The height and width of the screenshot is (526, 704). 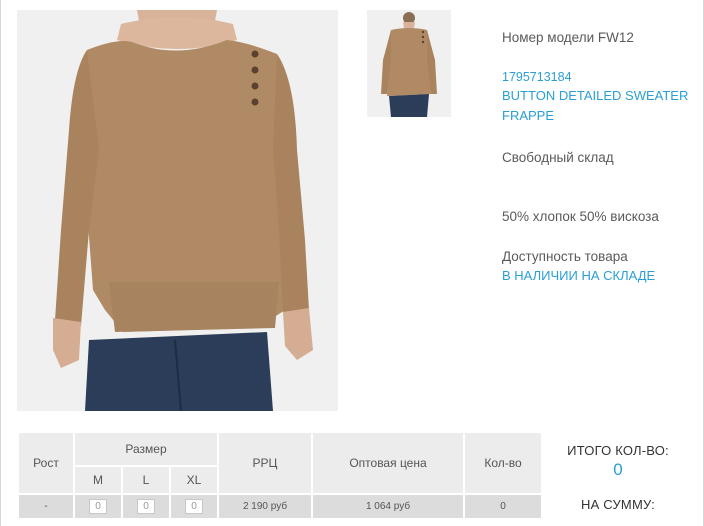 What do you see at coordinates (565, 256) in the screenshot?
I see `availability-label: Доступность товара` at bounding box center [565, 256].